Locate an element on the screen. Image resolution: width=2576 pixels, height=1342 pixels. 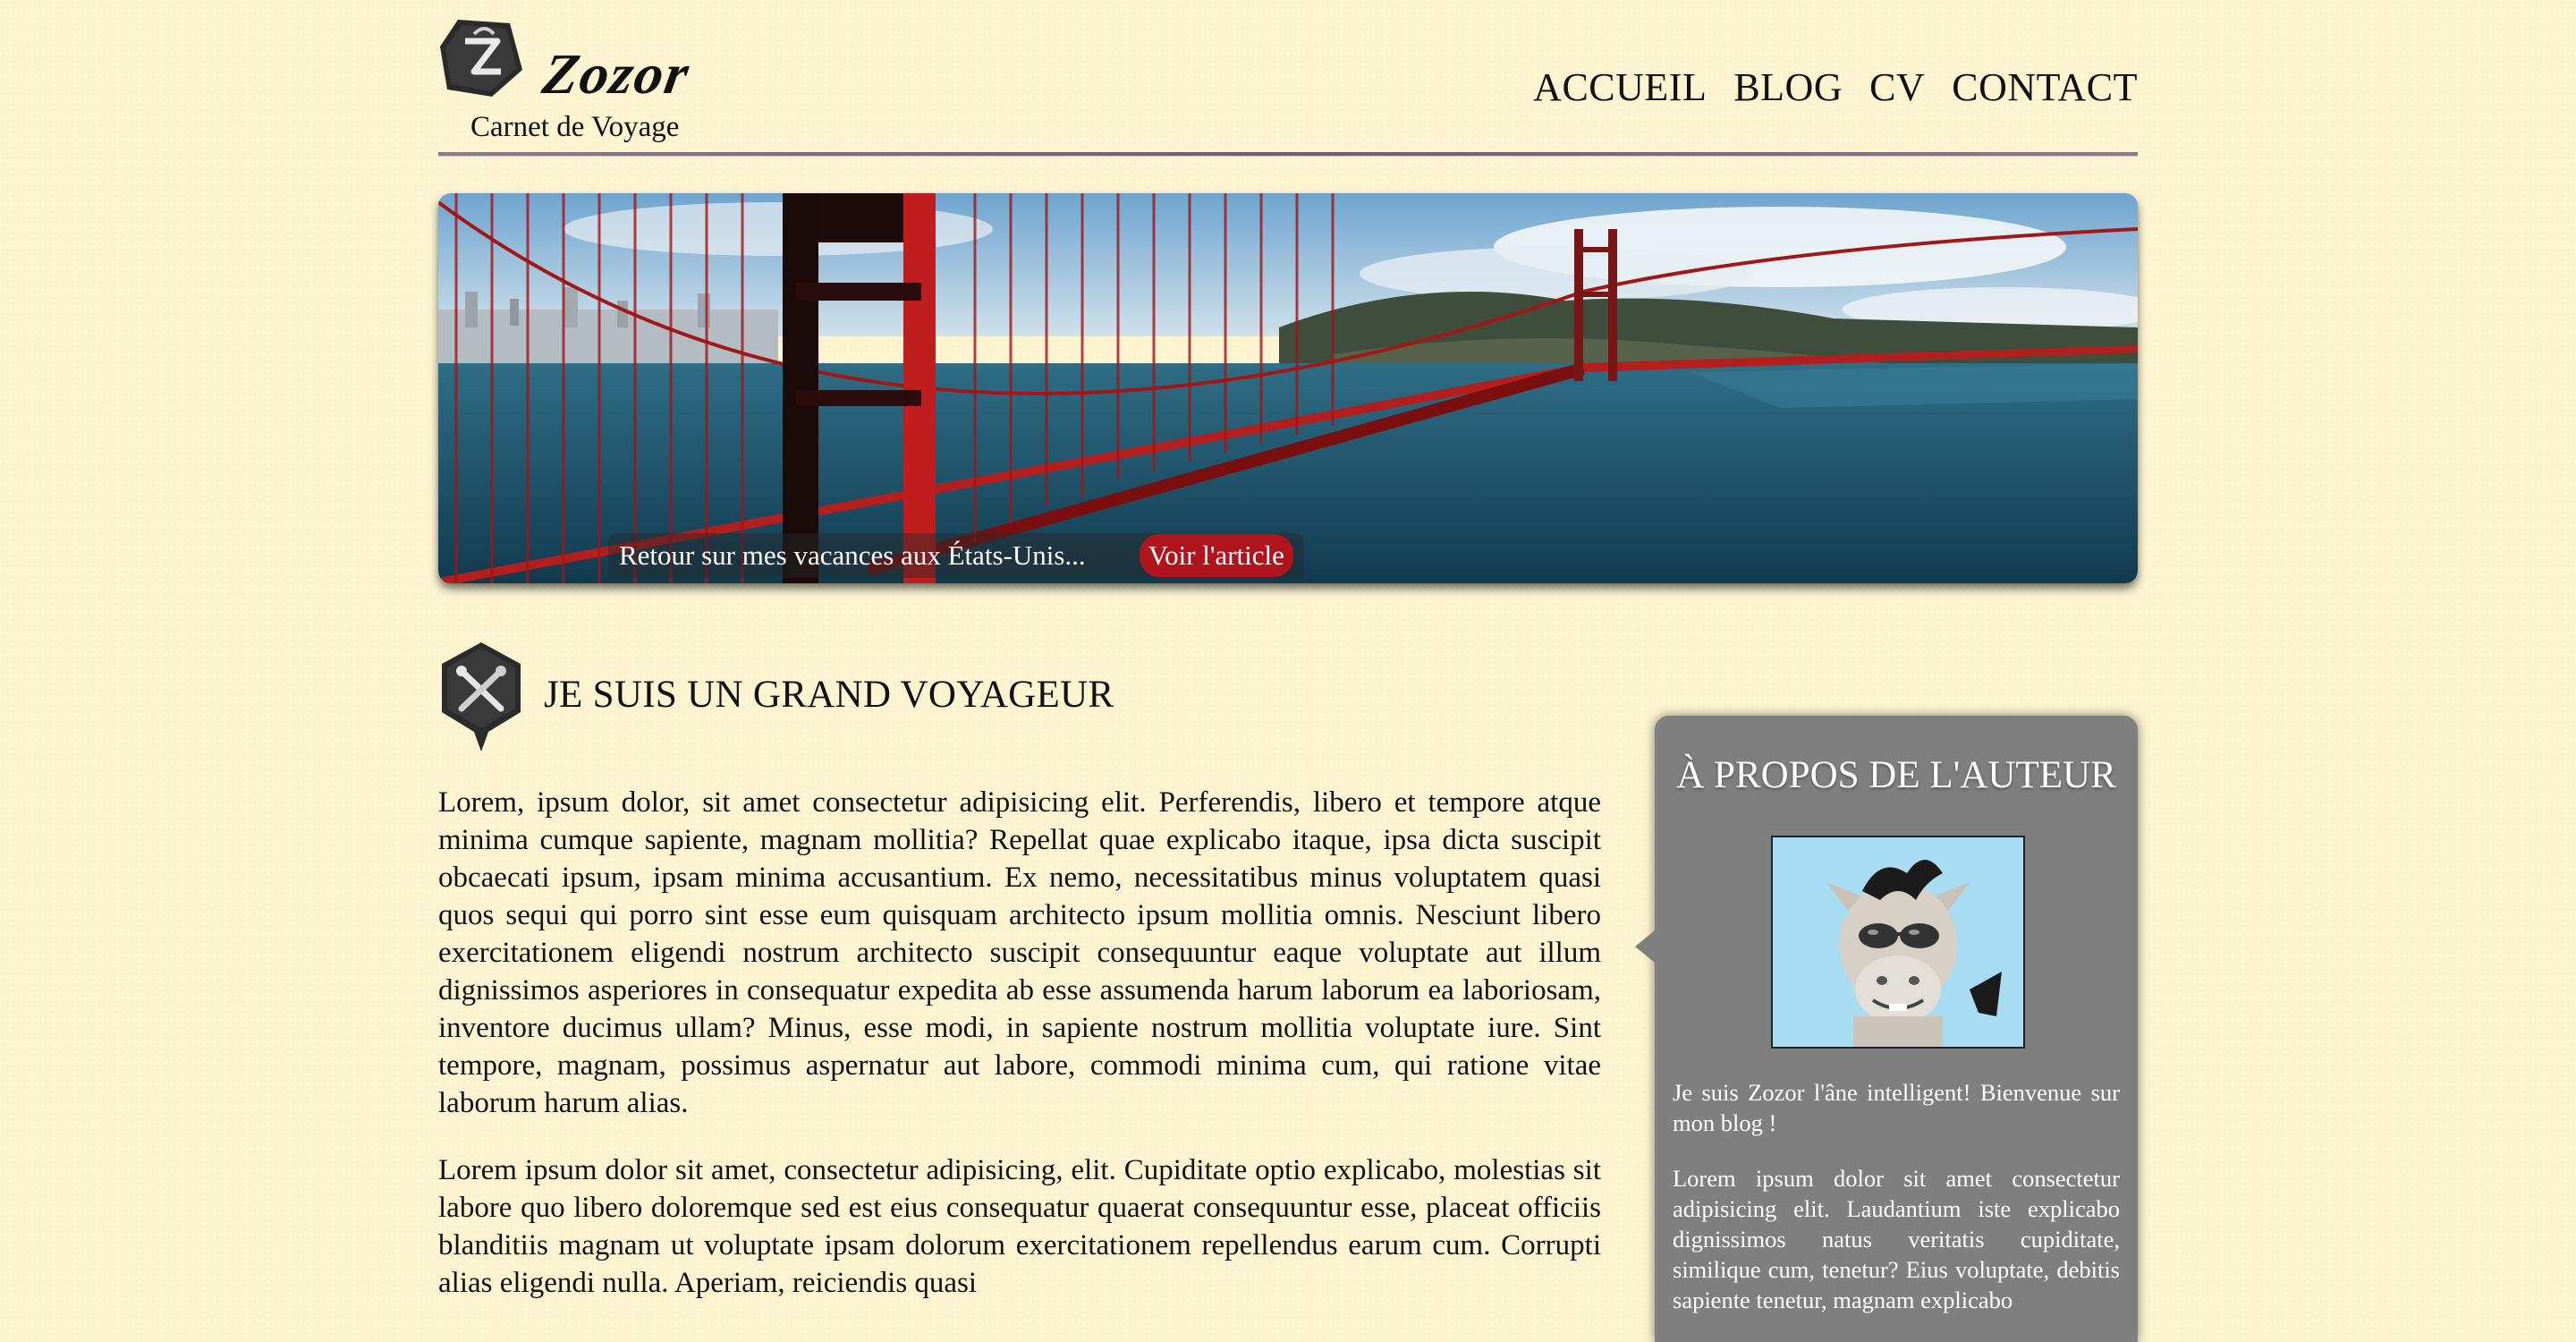
nav-contact: CONTACT is located at coordinates (2045, 87).